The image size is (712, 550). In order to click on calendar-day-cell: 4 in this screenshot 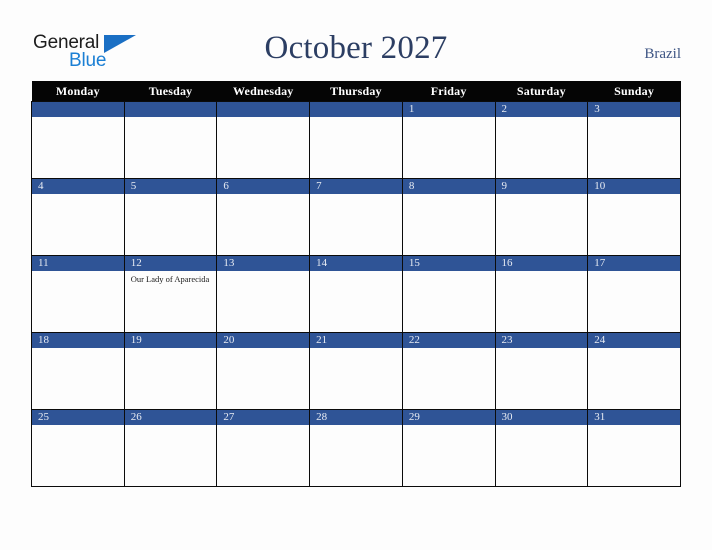, I will do `click(78, 217)`.